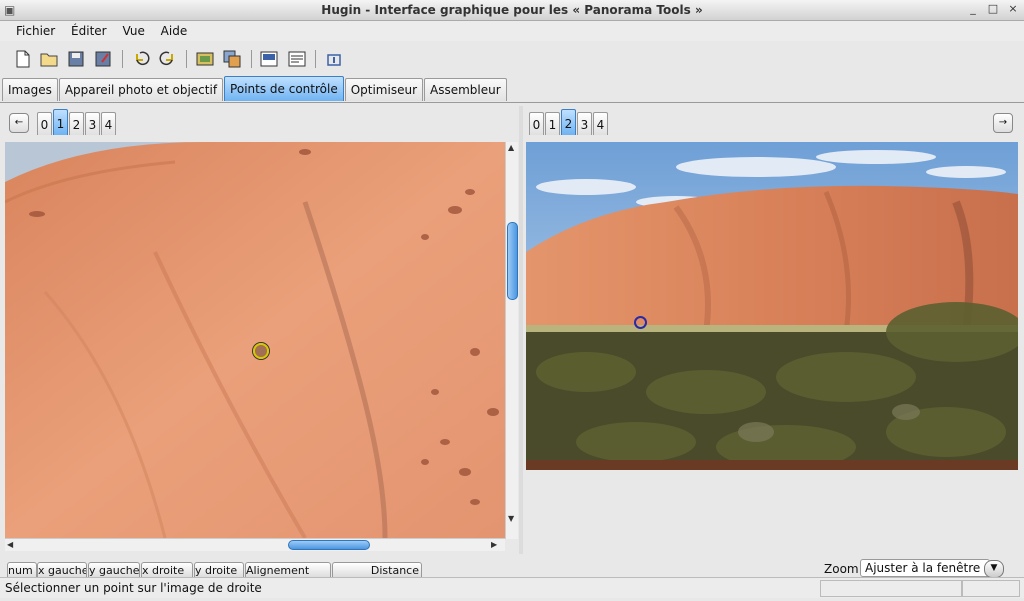 The image size is (1024, 601). Describe the element at coordinates (511, 340) in the screenshot. I see `left-vertical-scrollbar: ▲ ▼` at that location.